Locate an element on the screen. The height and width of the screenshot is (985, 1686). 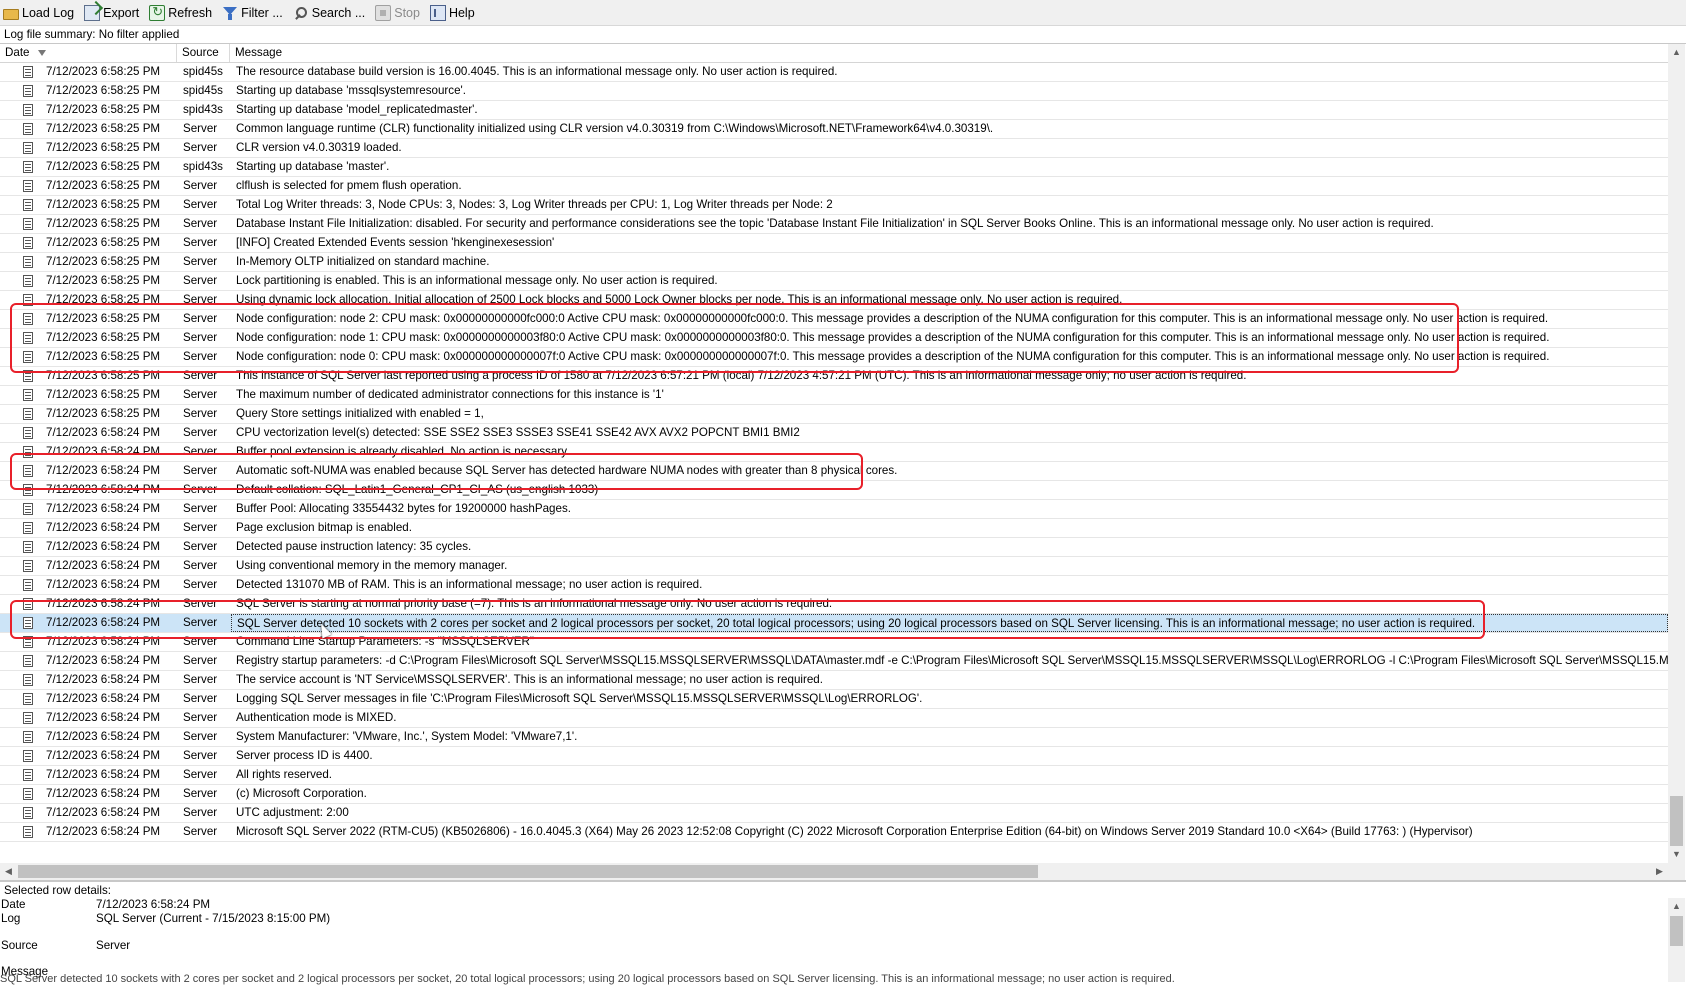
horizontal-scroll-thumb is located at coordinates (528, 871).